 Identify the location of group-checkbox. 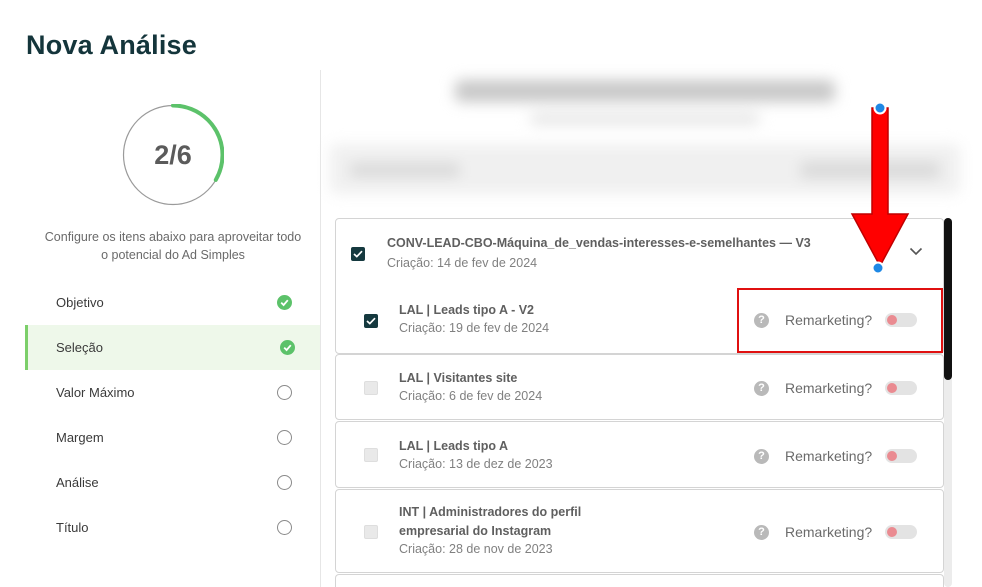
(358, 254).